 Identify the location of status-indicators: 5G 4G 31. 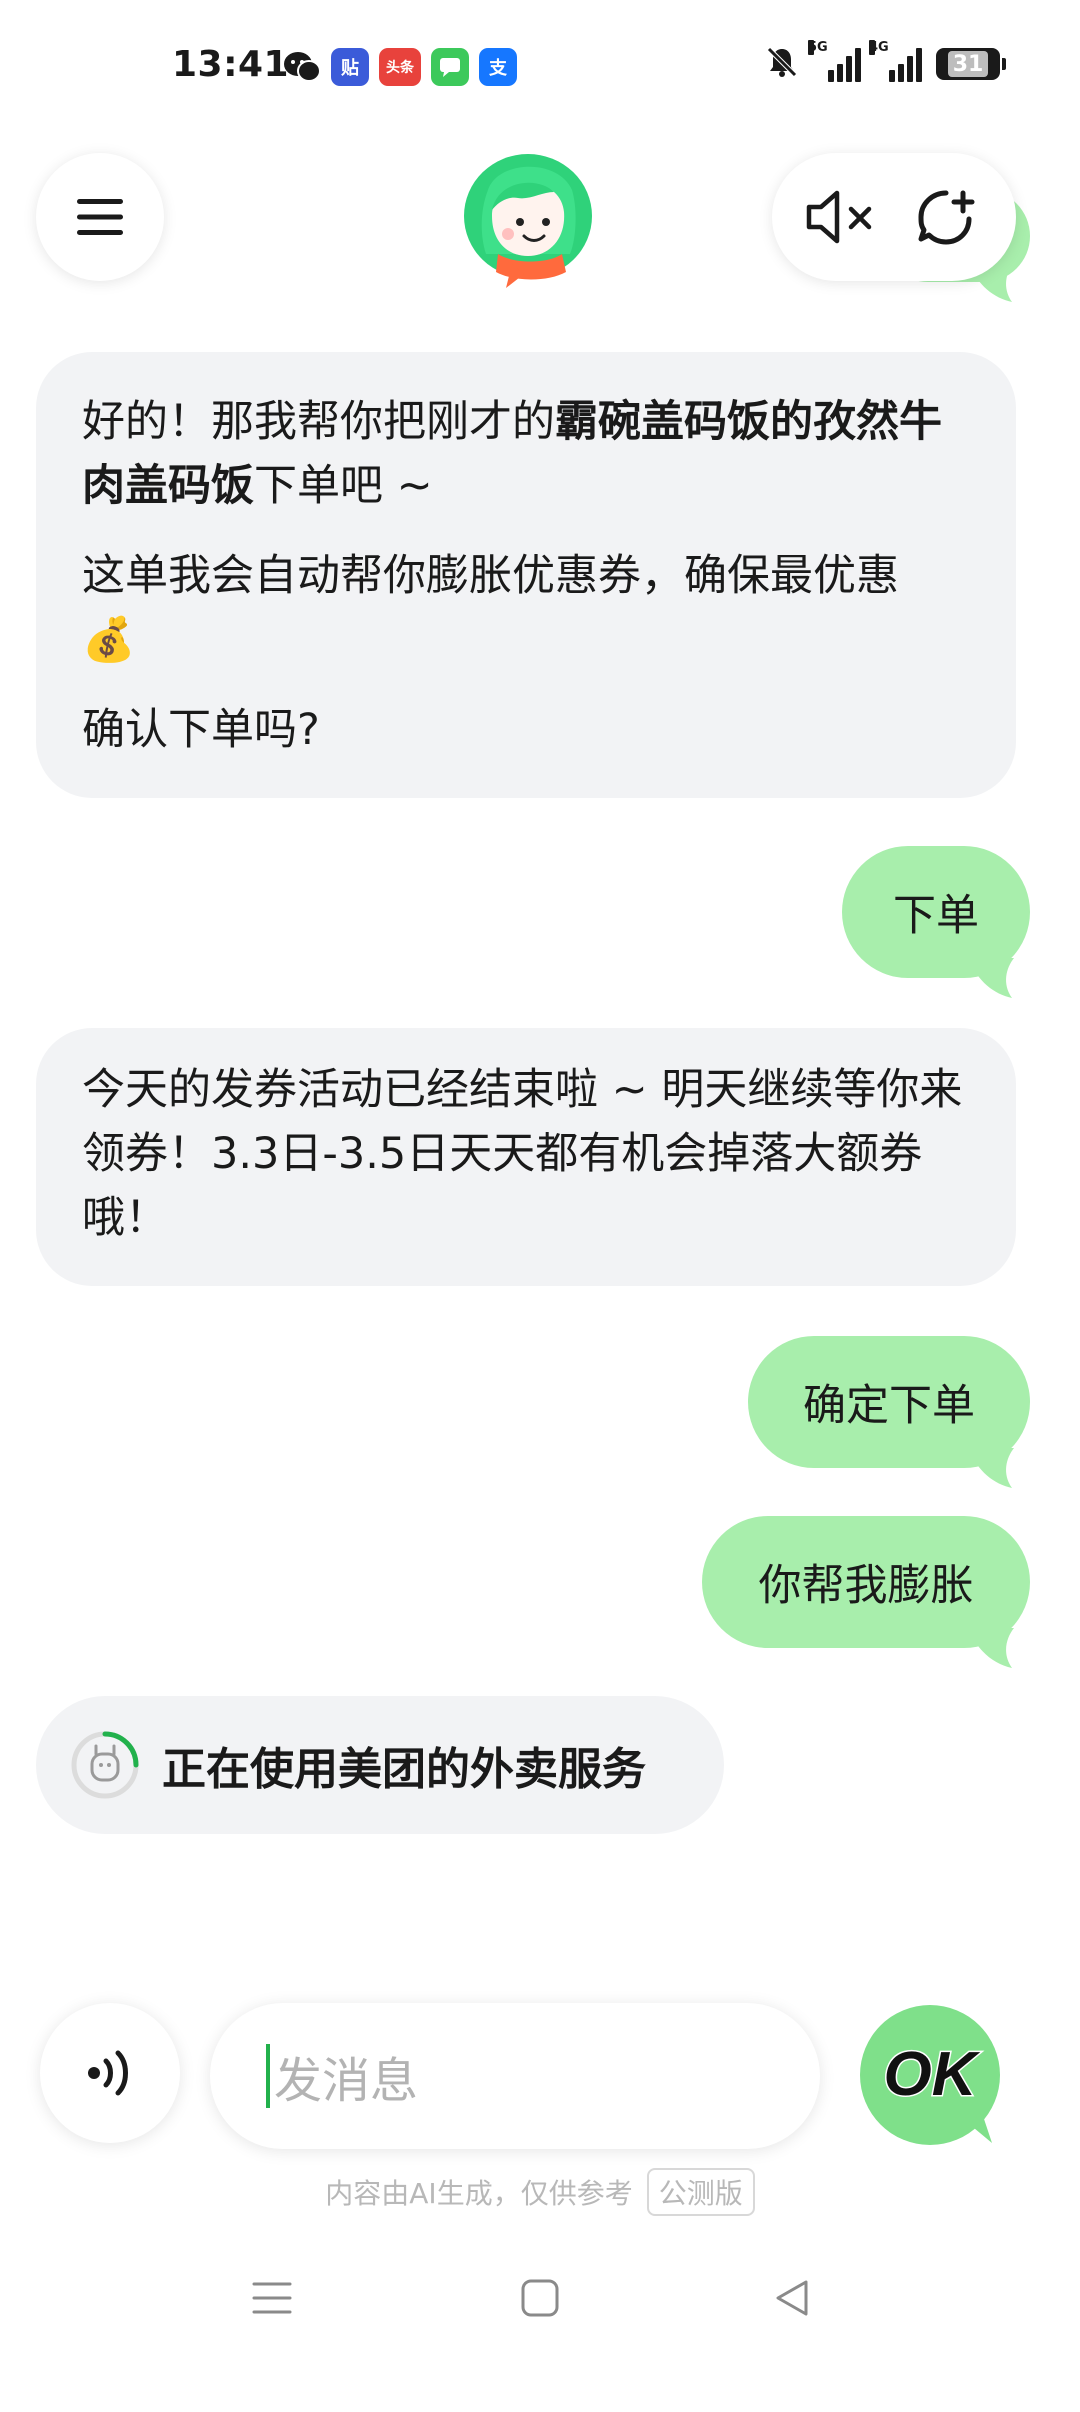
(885, 62).